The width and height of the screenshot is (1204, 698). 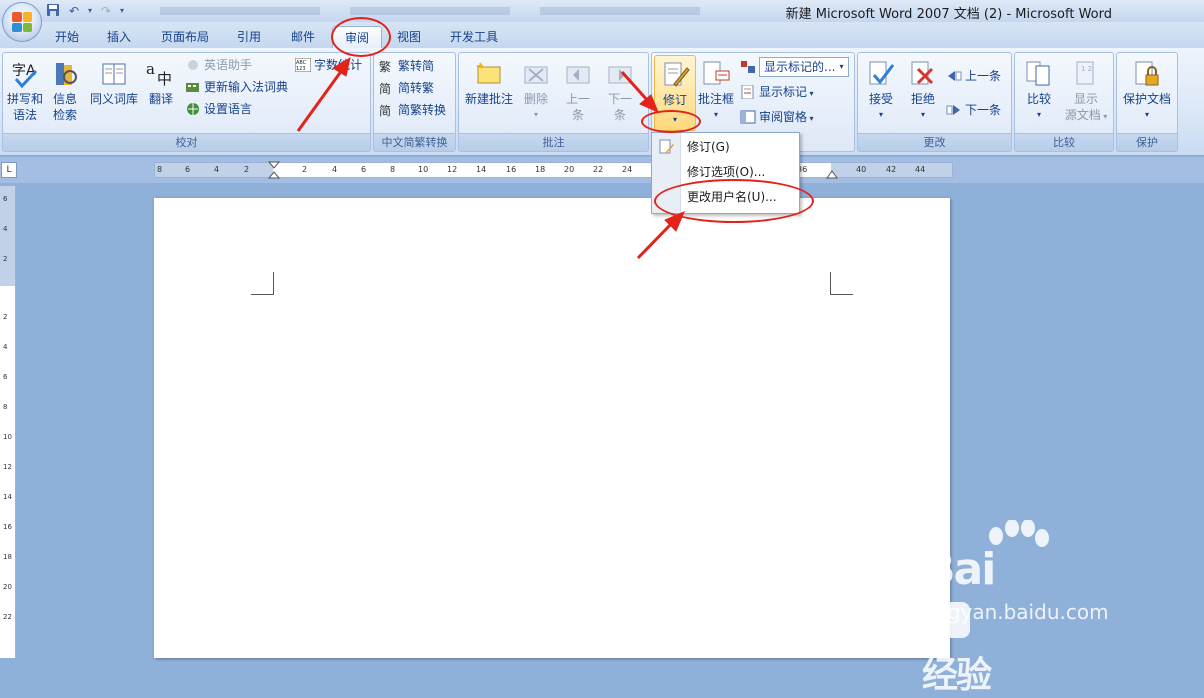 What do you see at coordinates (880, 99) in the screenshot?
I see `accept-label: 接受` at bounding box center [880, 99].